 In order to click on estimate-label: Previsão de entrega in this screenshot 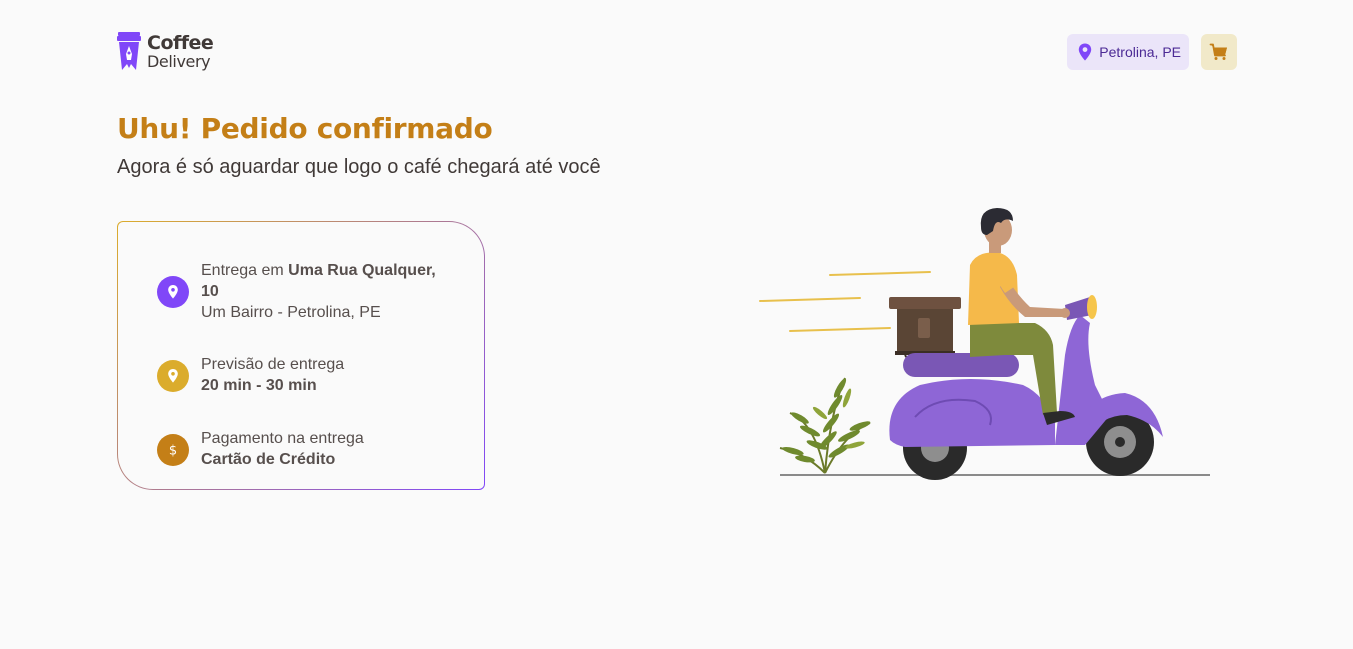, I will do `click(273, 365)`.